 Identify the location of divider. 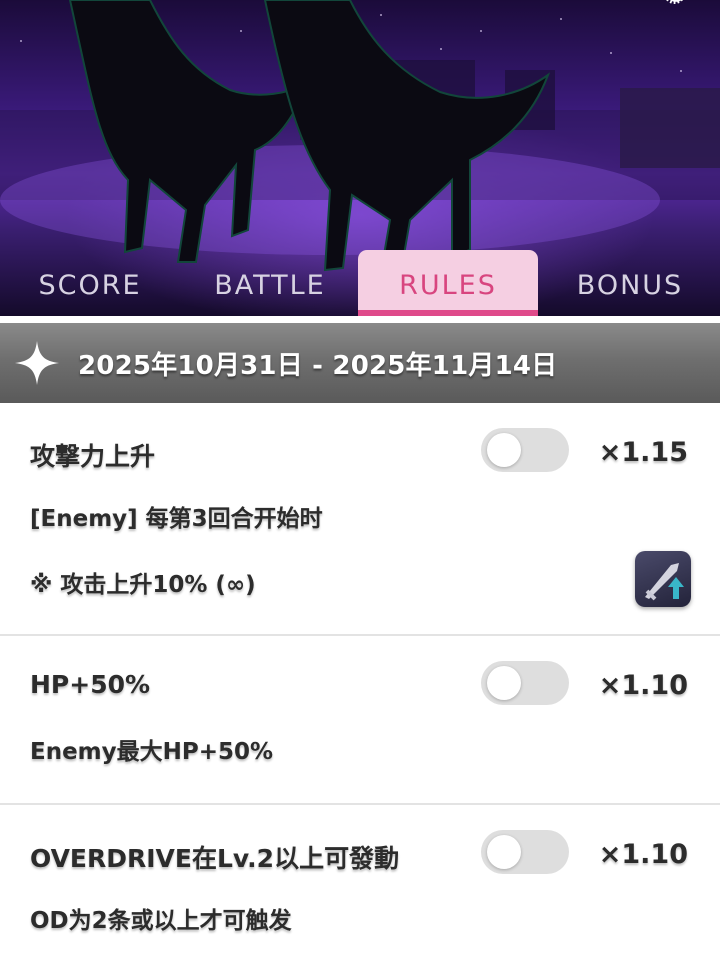
(360, 319).